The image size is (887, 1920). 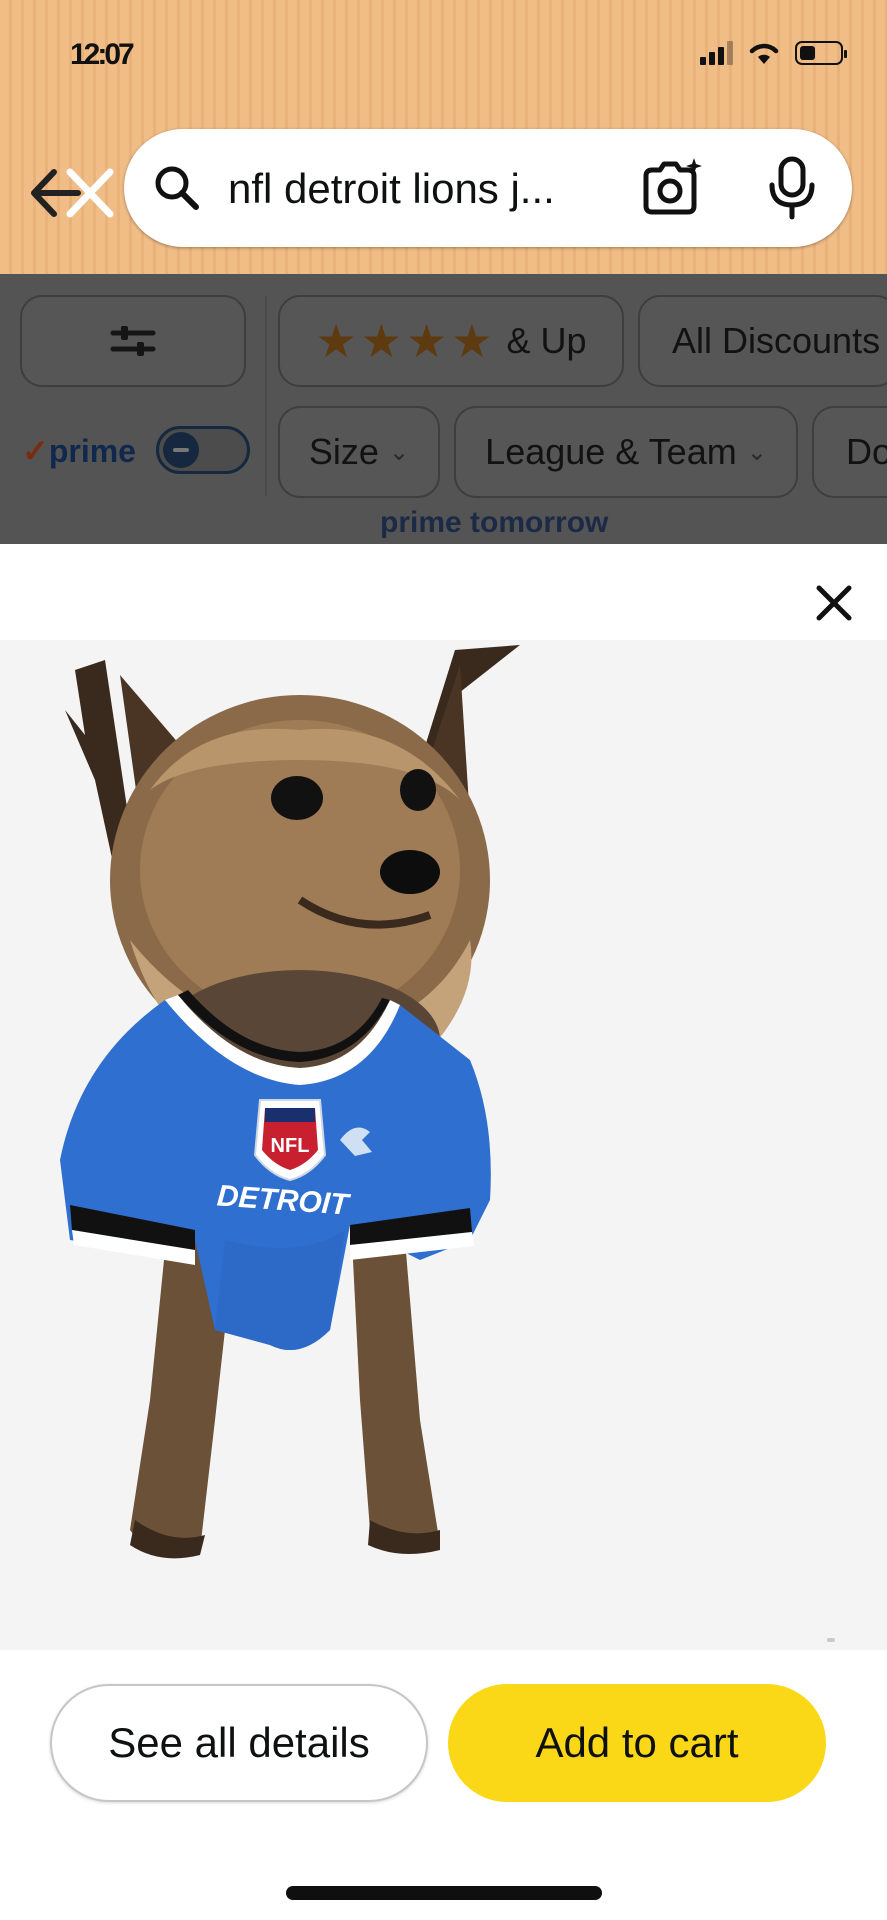 I want to click on wifi-icon, so click(x=764, y=53).